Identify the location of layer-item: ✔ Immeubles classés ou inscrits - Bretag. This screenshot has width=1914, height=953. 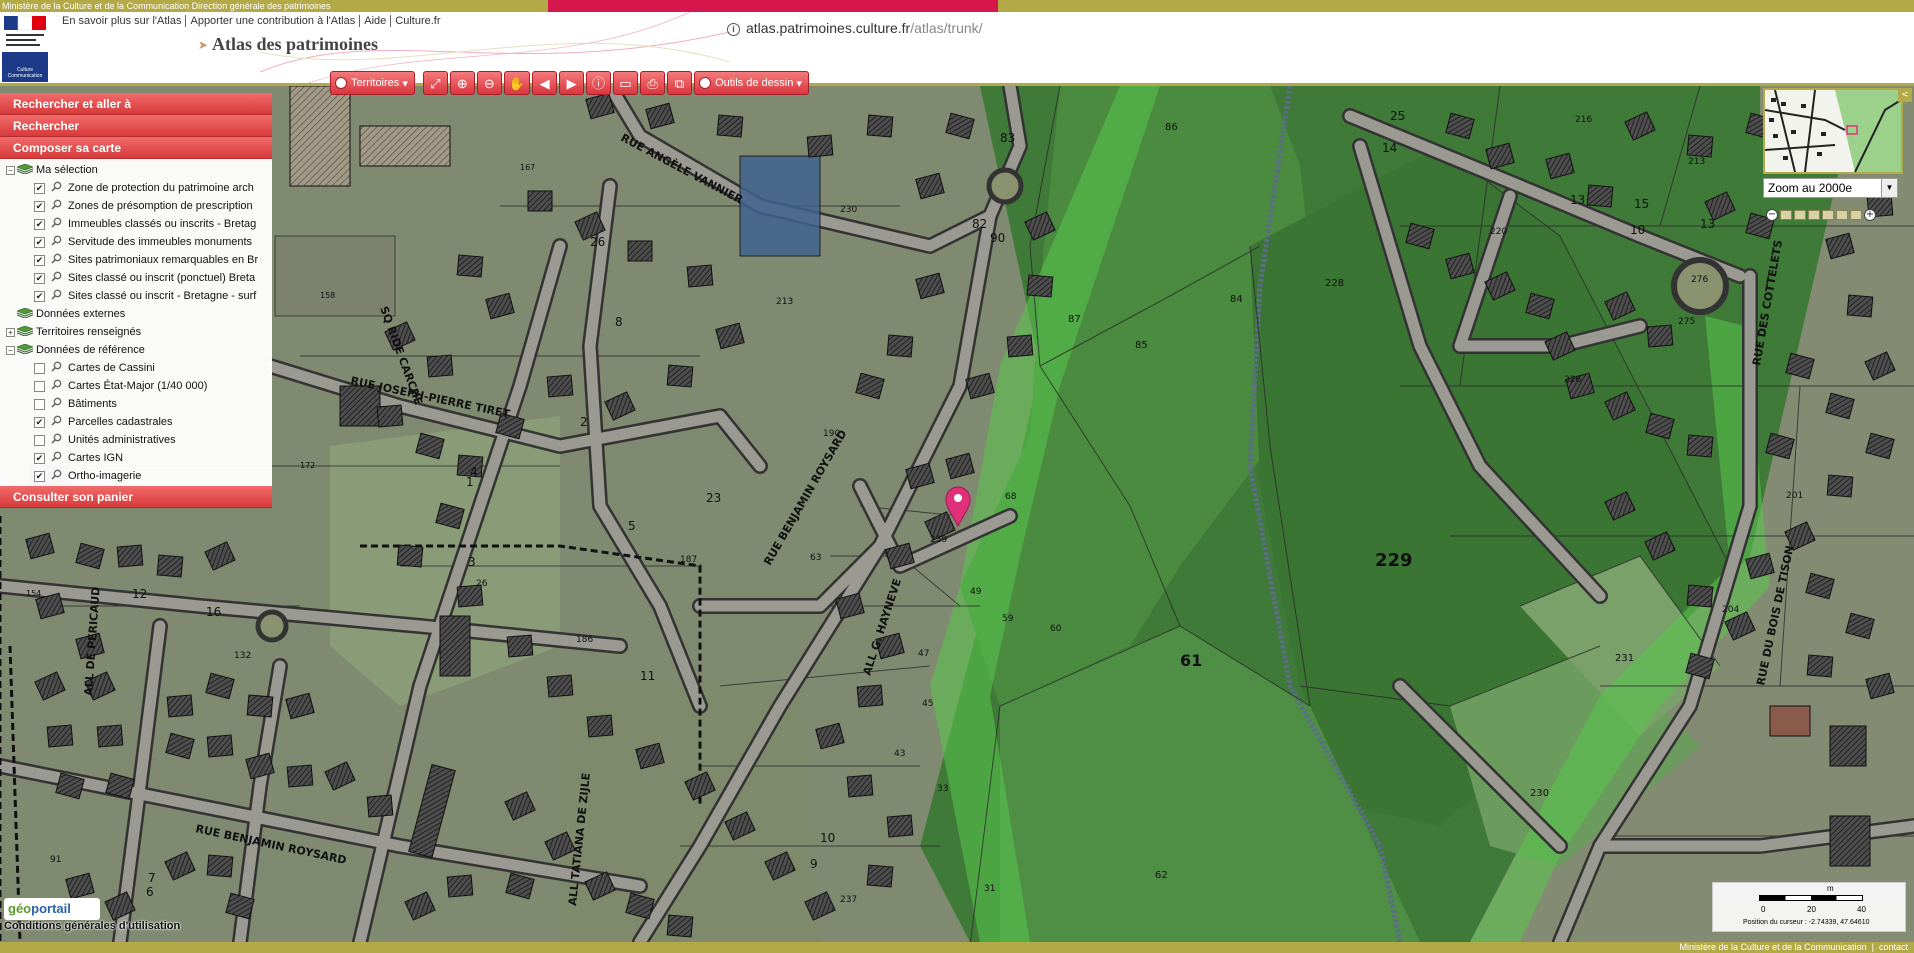
(139, 224).